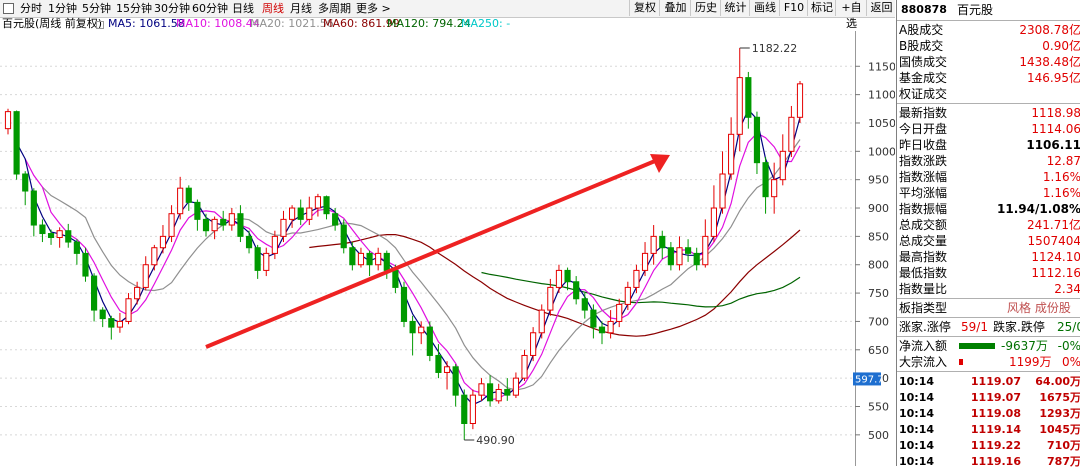  I want to click on toolbar-button: 叠加, so click(675, 8).